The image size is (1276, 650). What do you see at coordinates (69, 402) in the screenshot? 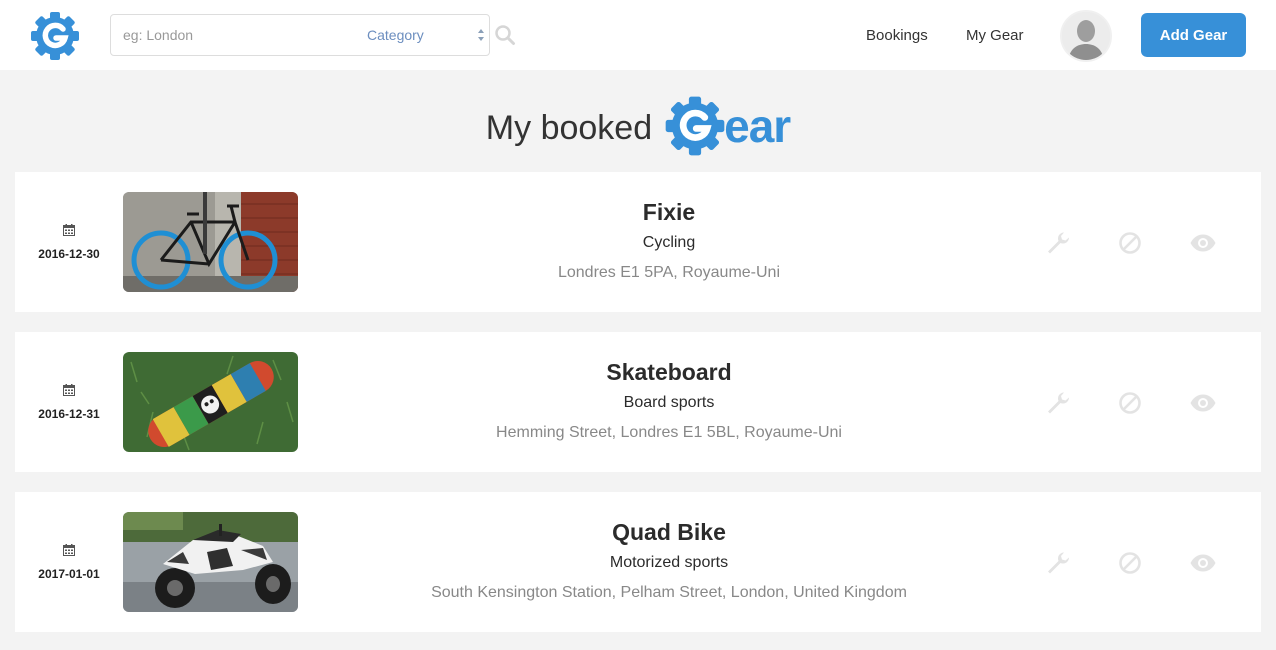
I see `booking-date: 2016-12-31` at bounding box center [69, 402].